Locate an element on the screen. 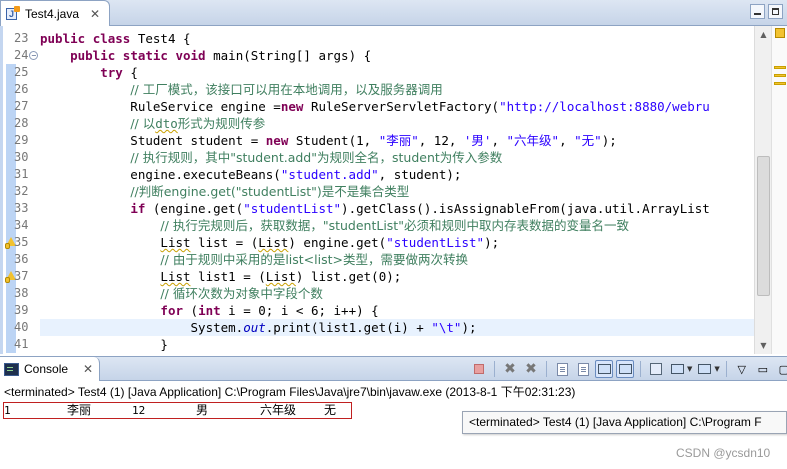  maximize-icon is located at coordinates (775, 11).